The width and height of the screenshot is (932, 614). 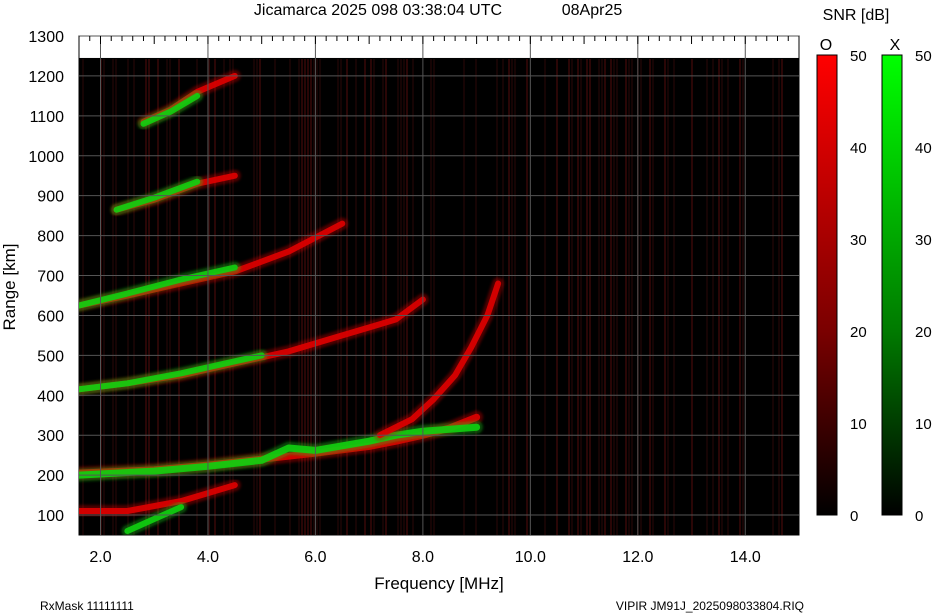 What do you see at coordinates (923, 424) in the screenshot?
I see `colorbar-tick-x: 10` at bounding box center [923, 424].